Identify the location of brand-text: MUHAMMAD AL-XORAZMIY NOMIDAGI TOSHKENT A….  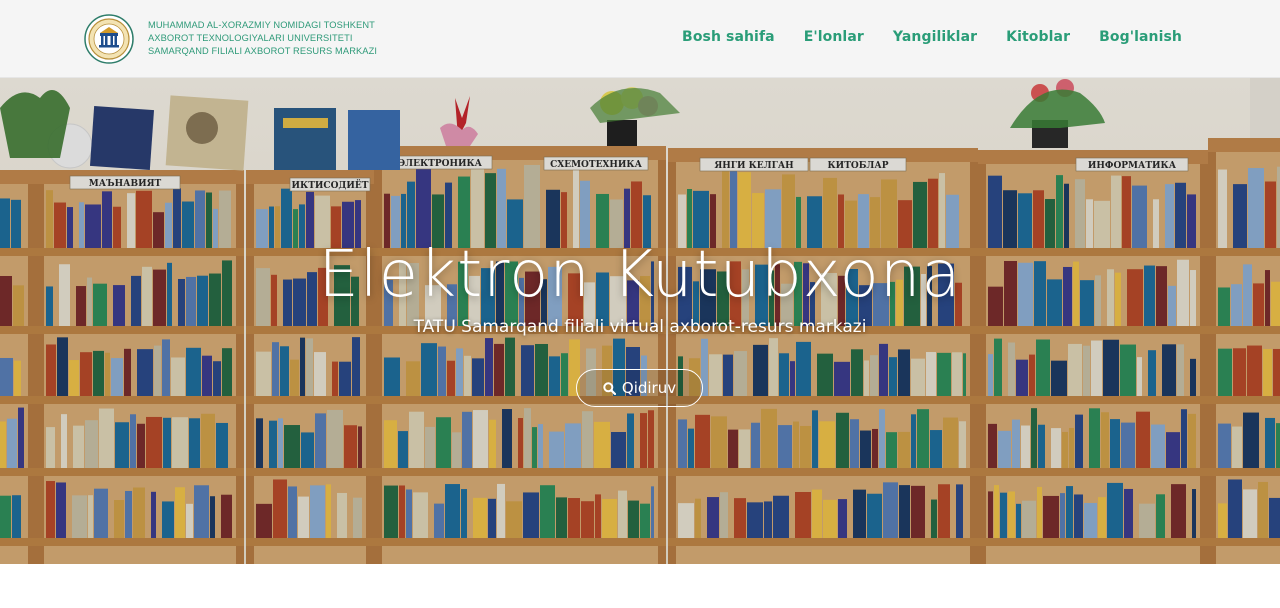
(268, 38).